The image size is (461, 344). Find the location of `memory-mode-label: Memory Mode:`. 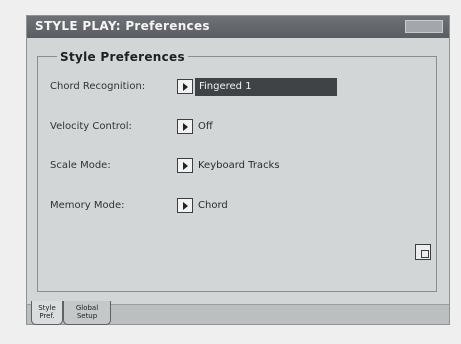

memory-mode-label: Memory Mode: is located at coordinates (87, 205).